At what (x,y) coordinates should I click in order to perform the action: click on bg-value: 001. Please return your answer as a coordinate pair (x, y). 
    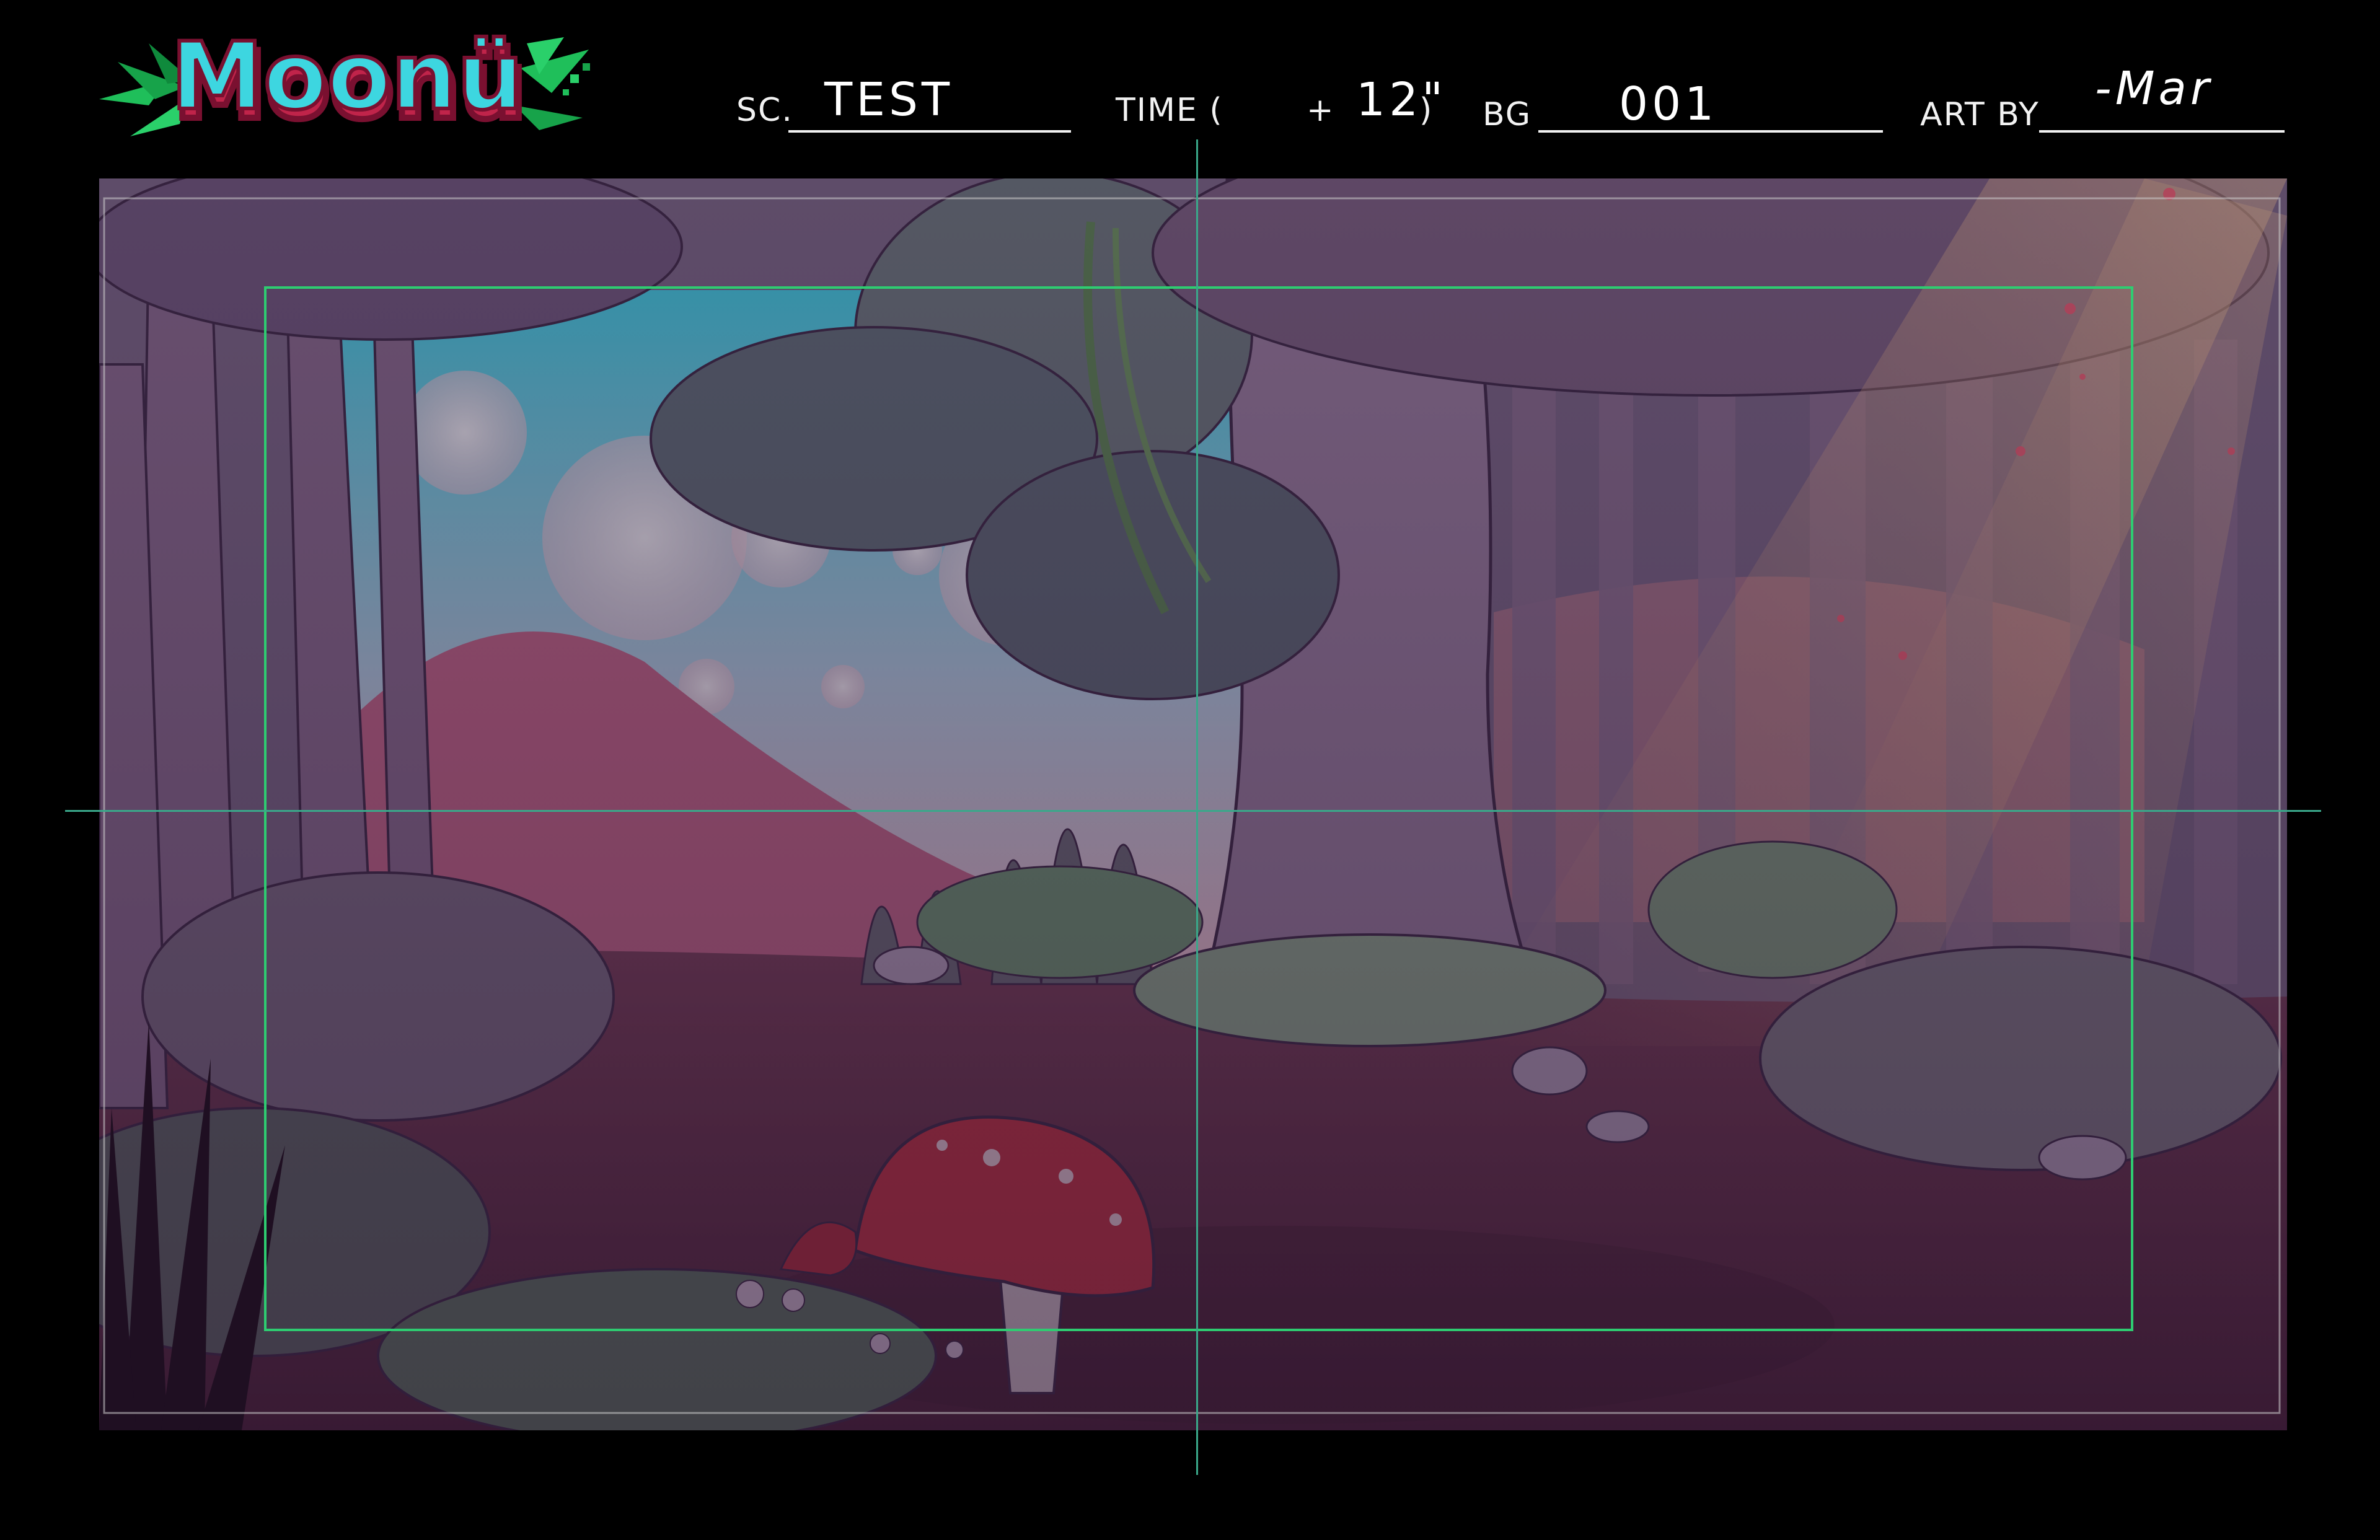
    Looking at the image, I should click on (1668, 104).